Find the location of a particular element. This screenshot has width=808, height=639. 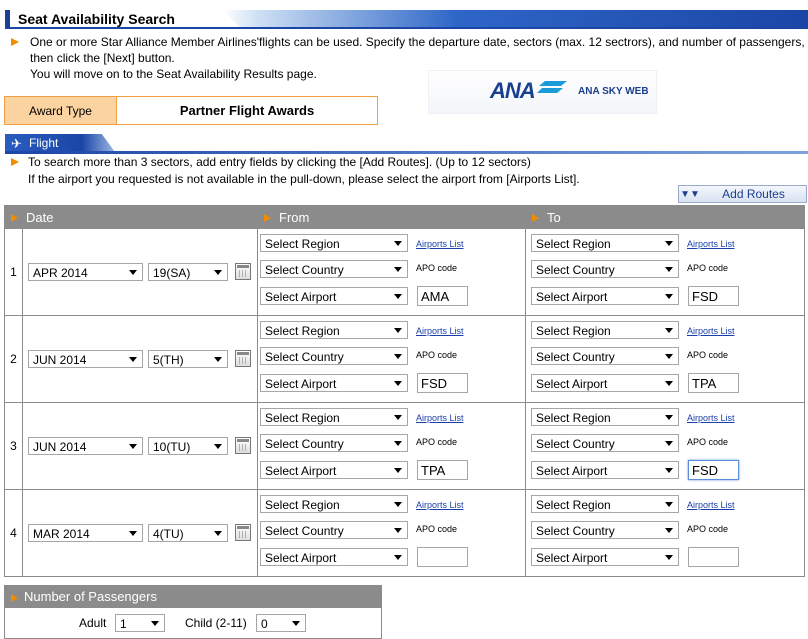

to-apo-code-input is located at coordinates (713, 557).